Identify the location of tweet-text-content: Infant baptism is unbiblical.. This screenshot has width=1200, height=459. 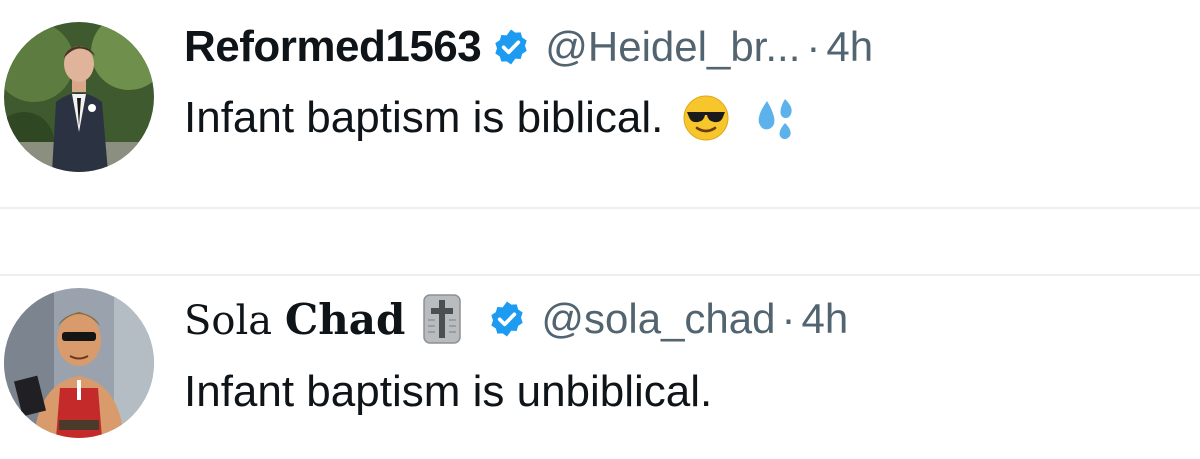
(448, 391).